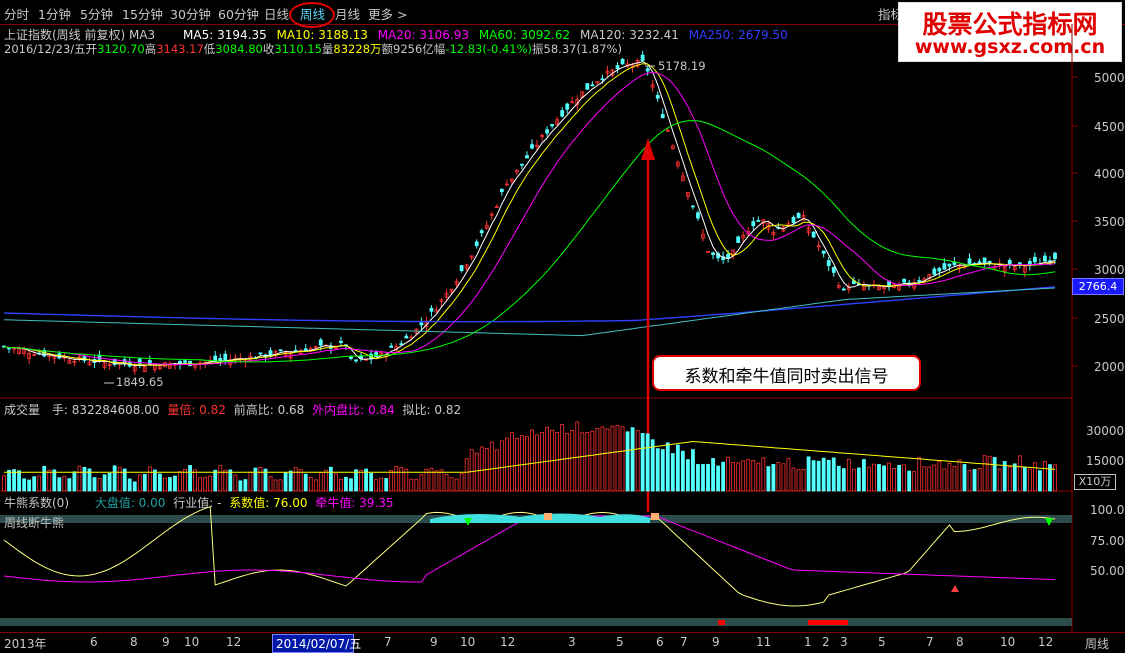 The image size is (1125, 653). What do you see at coordinates (130, 503) in the screenshot?
I see `market-value: 大盘值: 0.00` at bounding box center [130, 503].